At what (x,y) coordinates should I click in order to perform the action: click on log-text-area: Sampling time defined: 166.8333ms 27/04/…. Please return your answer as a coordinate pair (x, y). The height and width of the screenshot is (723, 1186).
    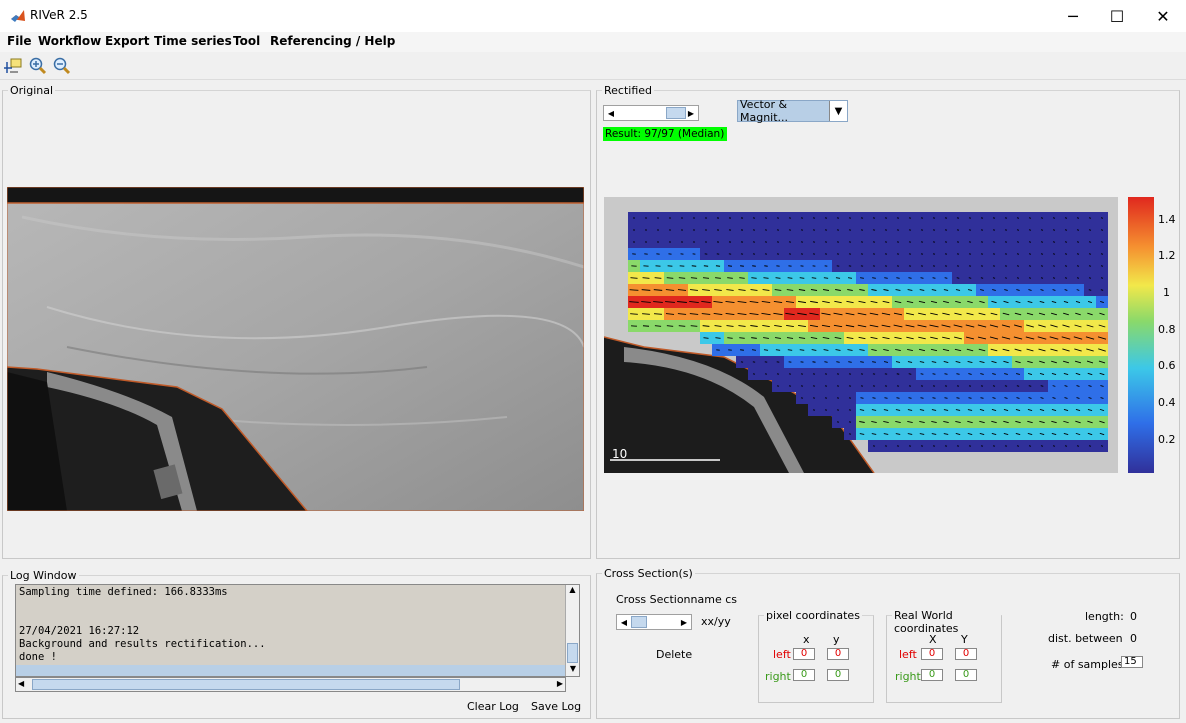
    Looking at the image, I should click on (297, 630).